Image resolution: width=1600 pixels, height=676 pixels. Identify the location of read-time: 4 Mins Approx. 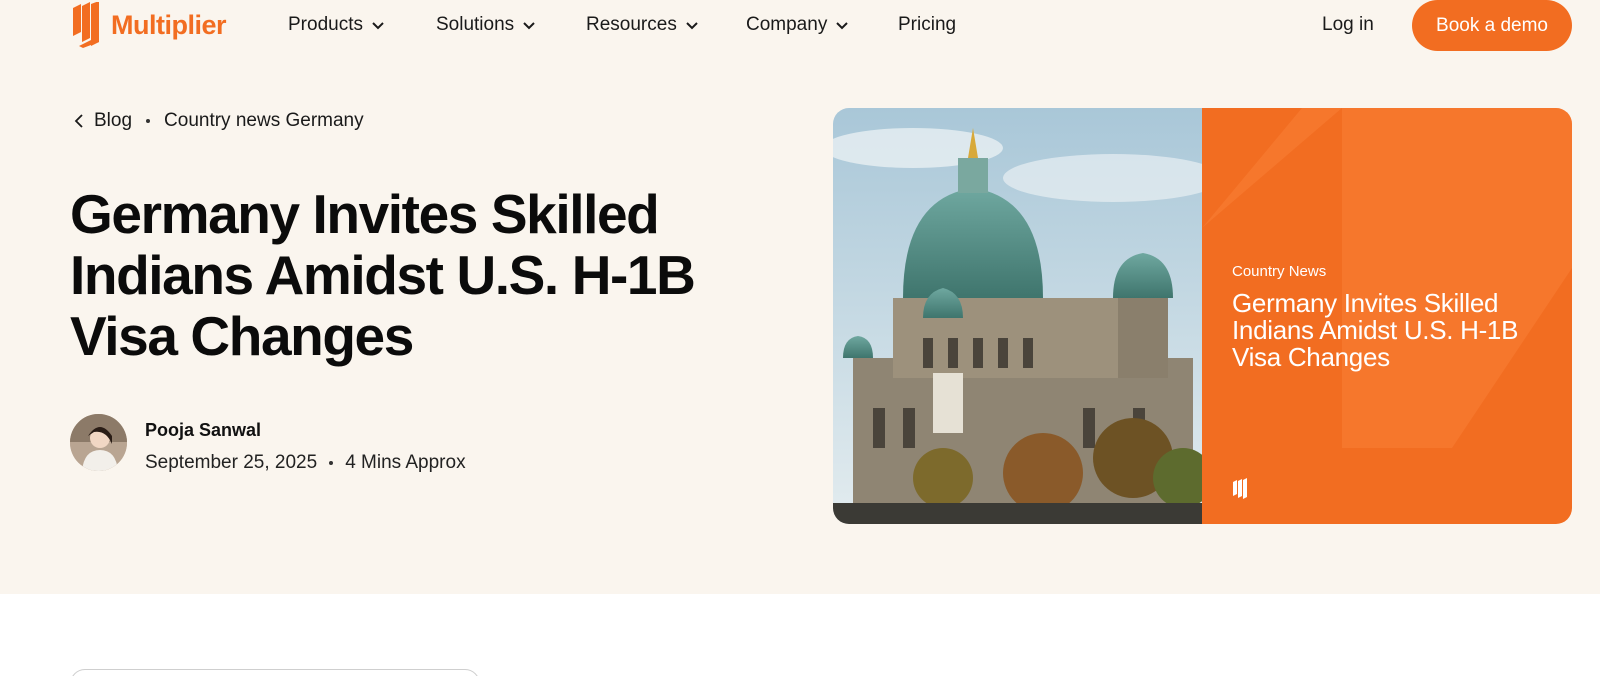
(405, 462).